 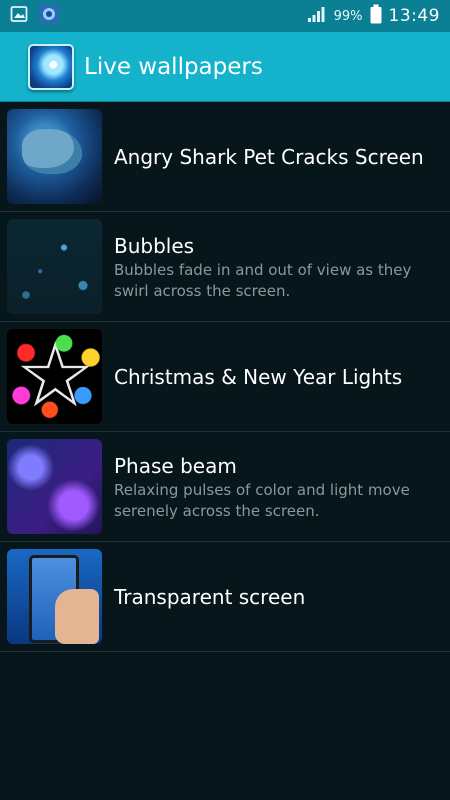 I want to click on page-title: Live wallpapers, so click(x=173, y=66).